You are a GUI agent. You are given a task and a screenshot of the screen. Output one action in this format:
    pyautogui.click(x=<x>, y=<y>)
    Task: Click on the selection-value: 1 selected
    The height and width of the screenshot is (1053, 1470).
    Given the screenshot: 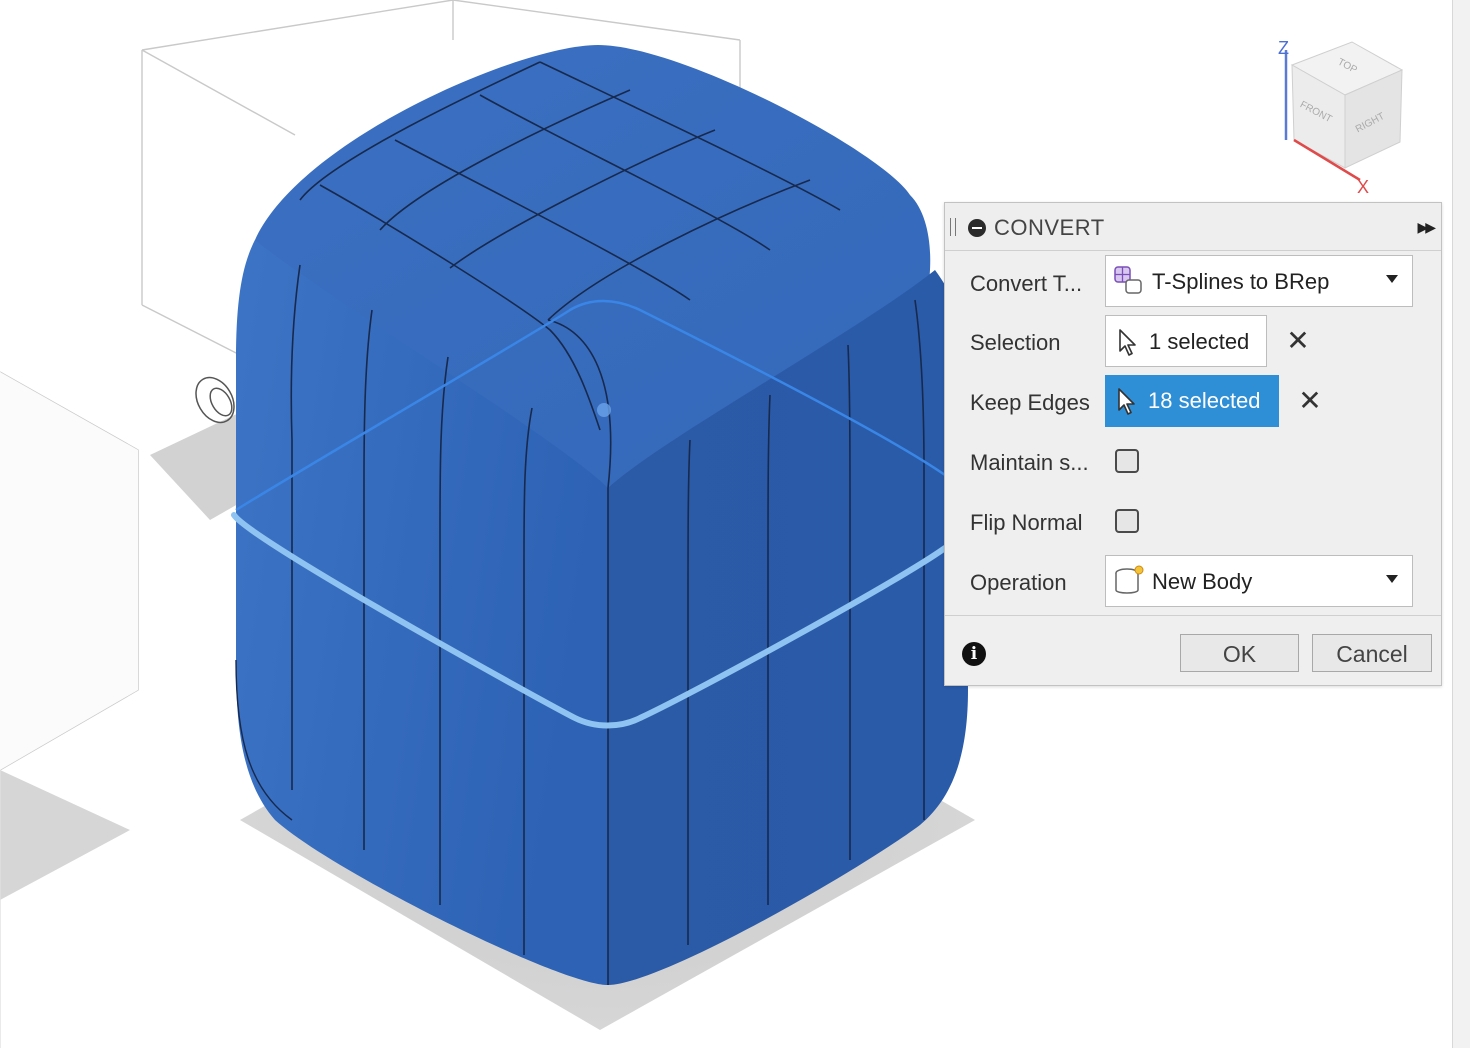 What is the action you would take?
    pyautogui.click(x=1199, y=341)
    